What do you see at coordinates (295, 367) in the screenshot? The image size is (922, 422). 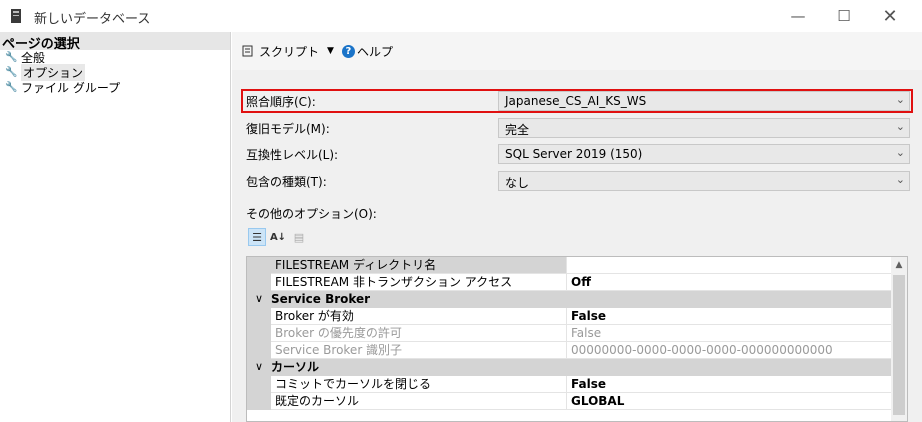 I see `category-name: カーソル` at bounding box center [295, 367].